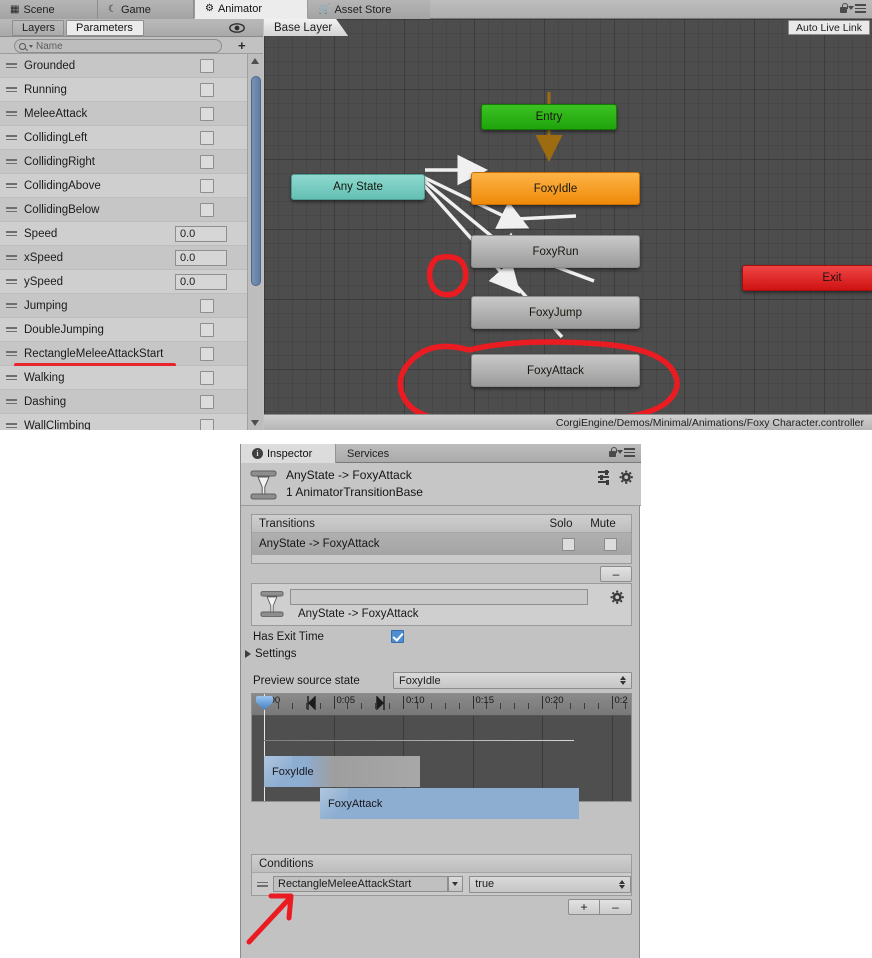 The height and width of the screenshot is (958, 872). I want to click on transition-name-input, so click(439, 597).